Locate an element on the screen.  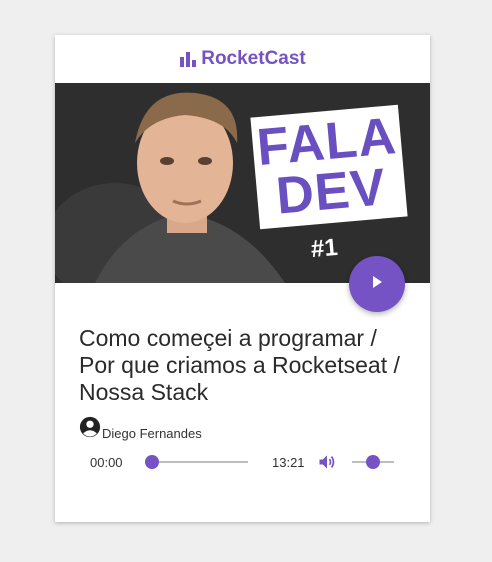
progress-knob is located at coordinates (152, 462).